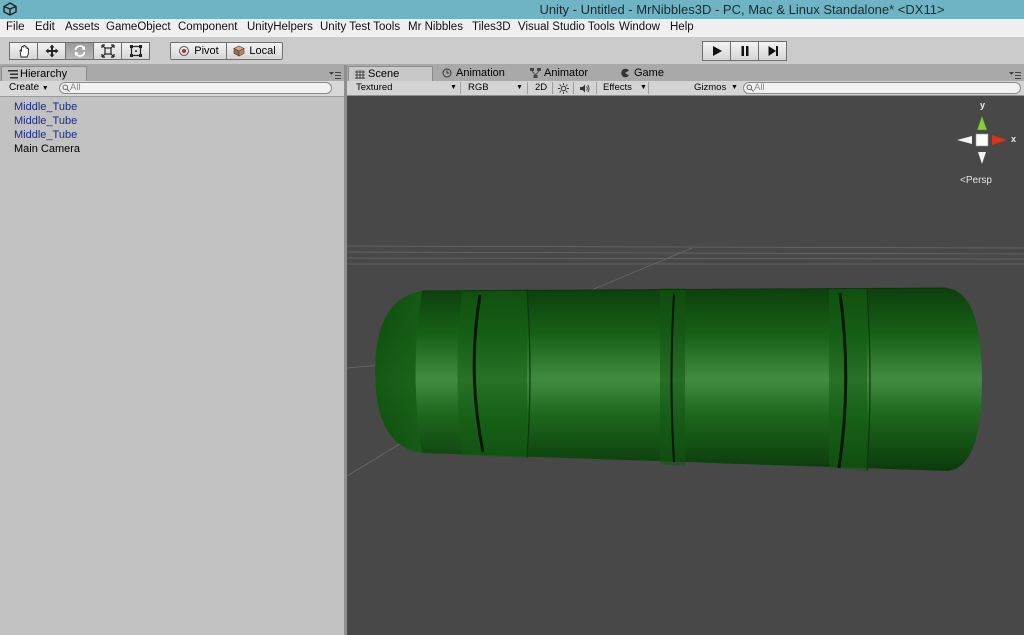 The width and height of the screenshot is (1024, 635). Describe the element at coordinates (239, 51) in the screenshot. I see `local-cube-icon` at that location.